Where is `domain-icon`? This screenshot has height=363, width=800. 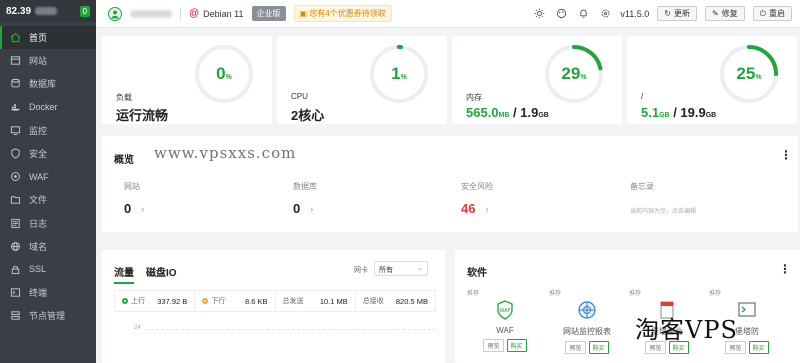
domain-icon is located at coordinates (15, 246).